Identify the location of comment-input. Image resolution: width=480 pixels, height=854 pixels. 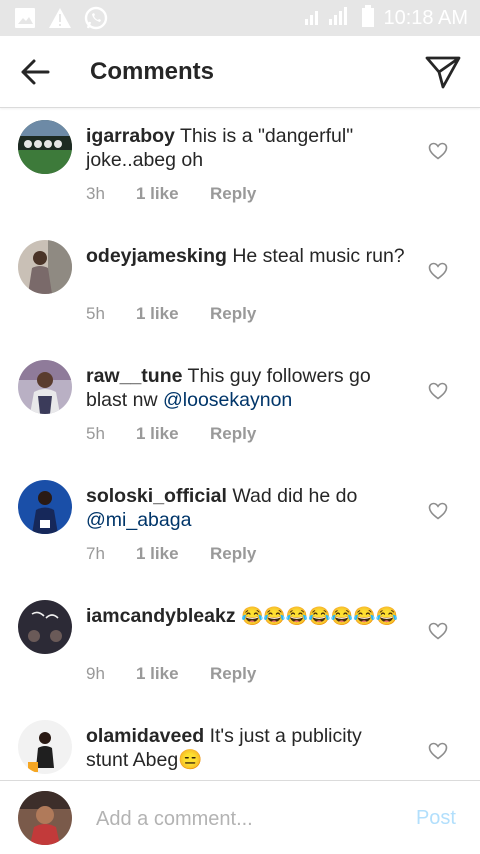
(241, 819).